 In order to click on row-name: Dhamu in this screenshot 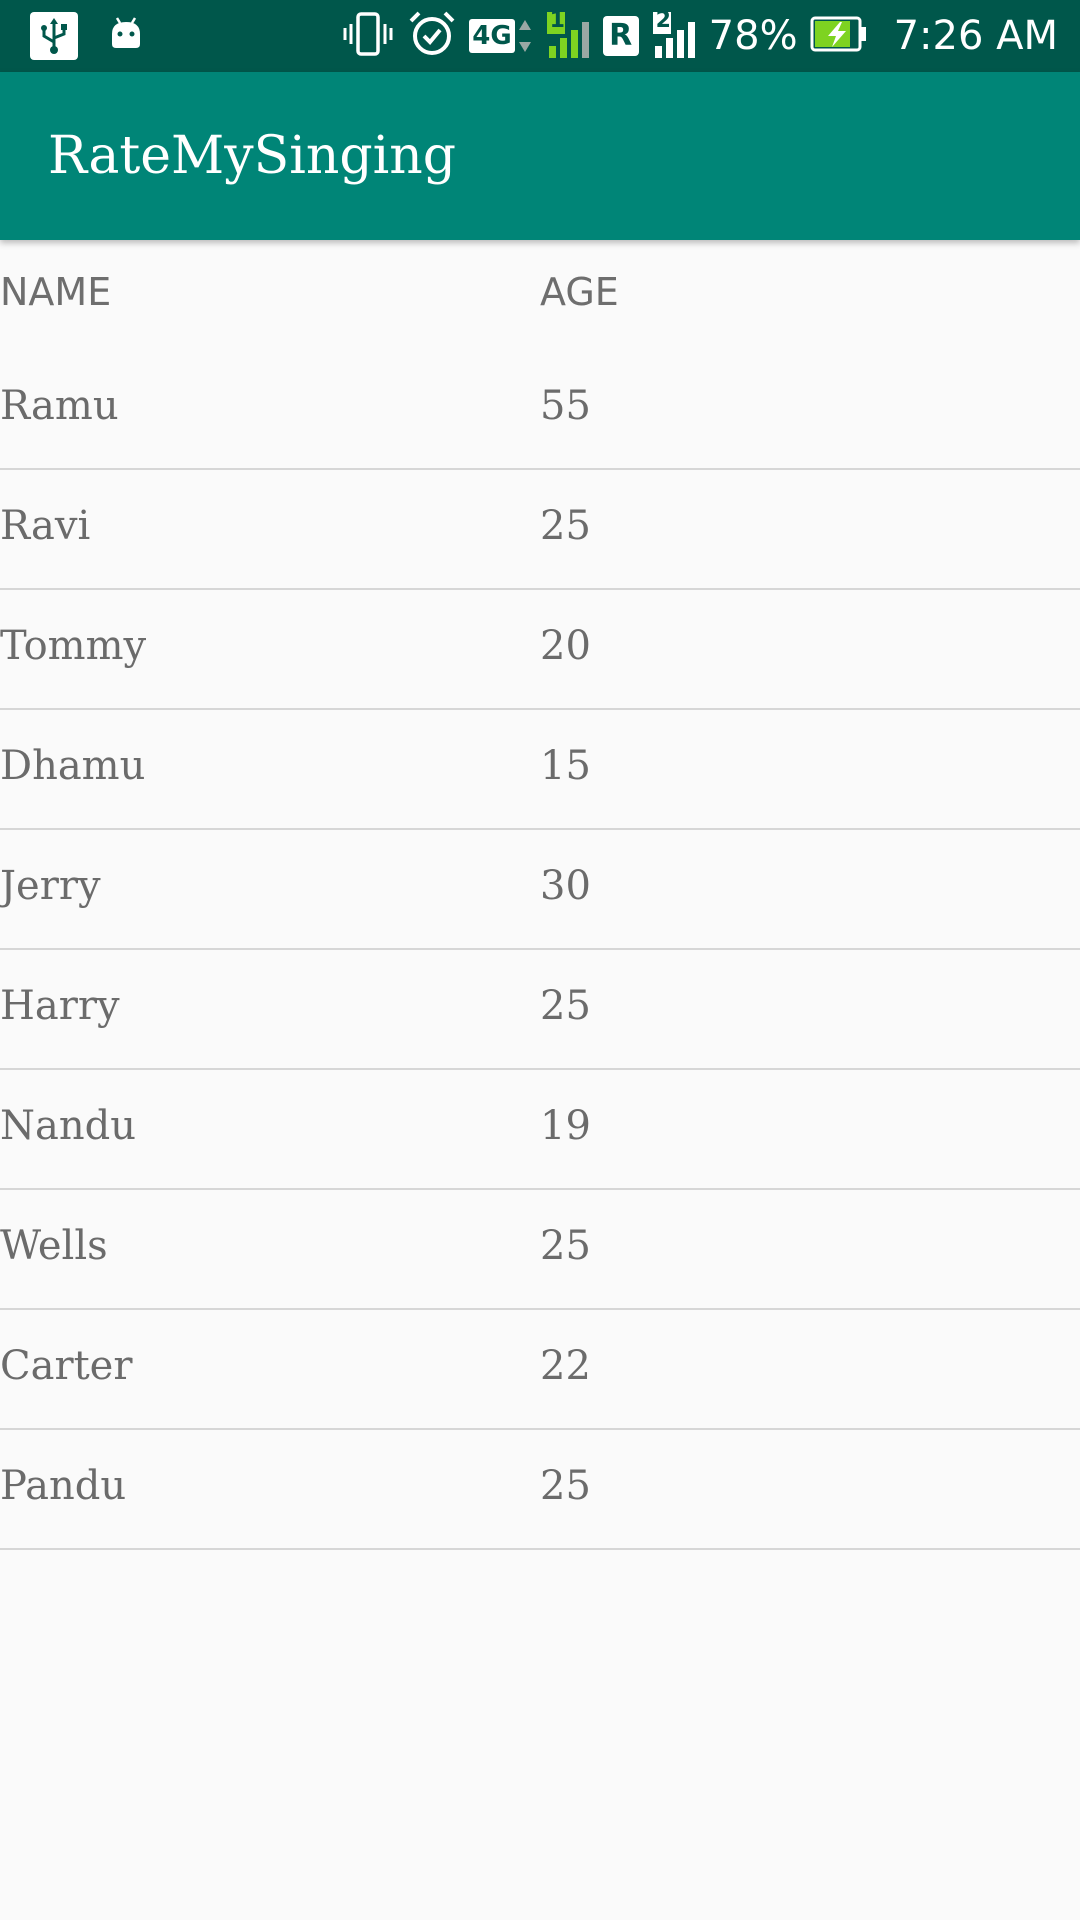, I will do `click(73, 766)`.